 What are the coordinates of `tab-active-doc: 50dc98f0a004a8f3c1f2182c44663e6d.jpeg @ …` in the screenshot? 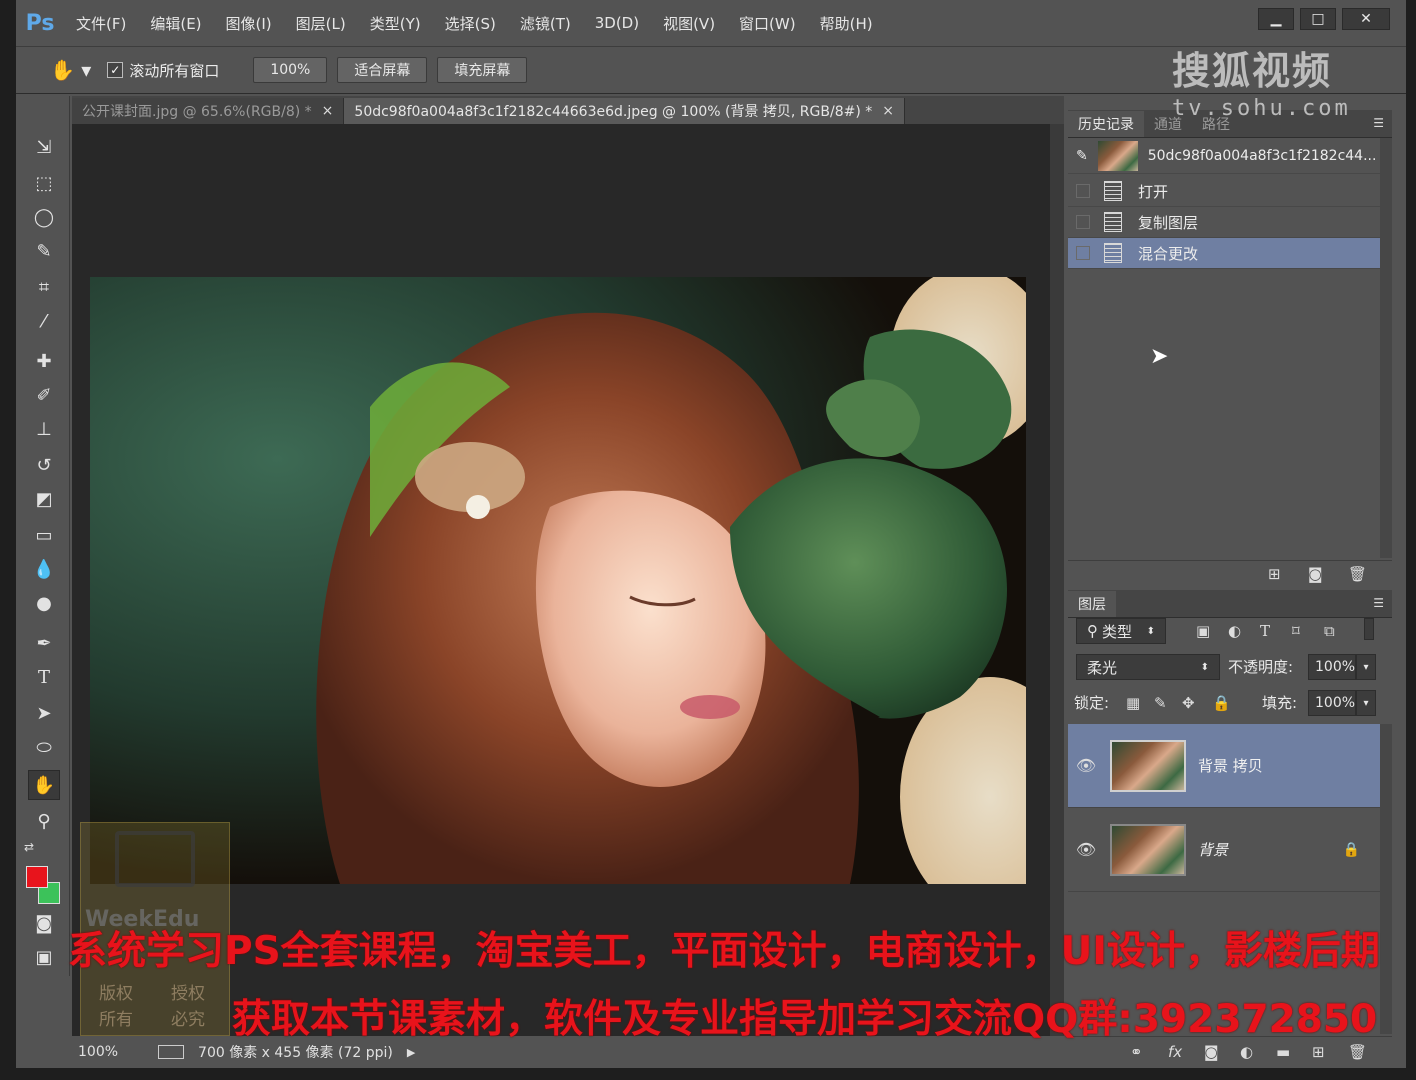 It's located at (624, 111).